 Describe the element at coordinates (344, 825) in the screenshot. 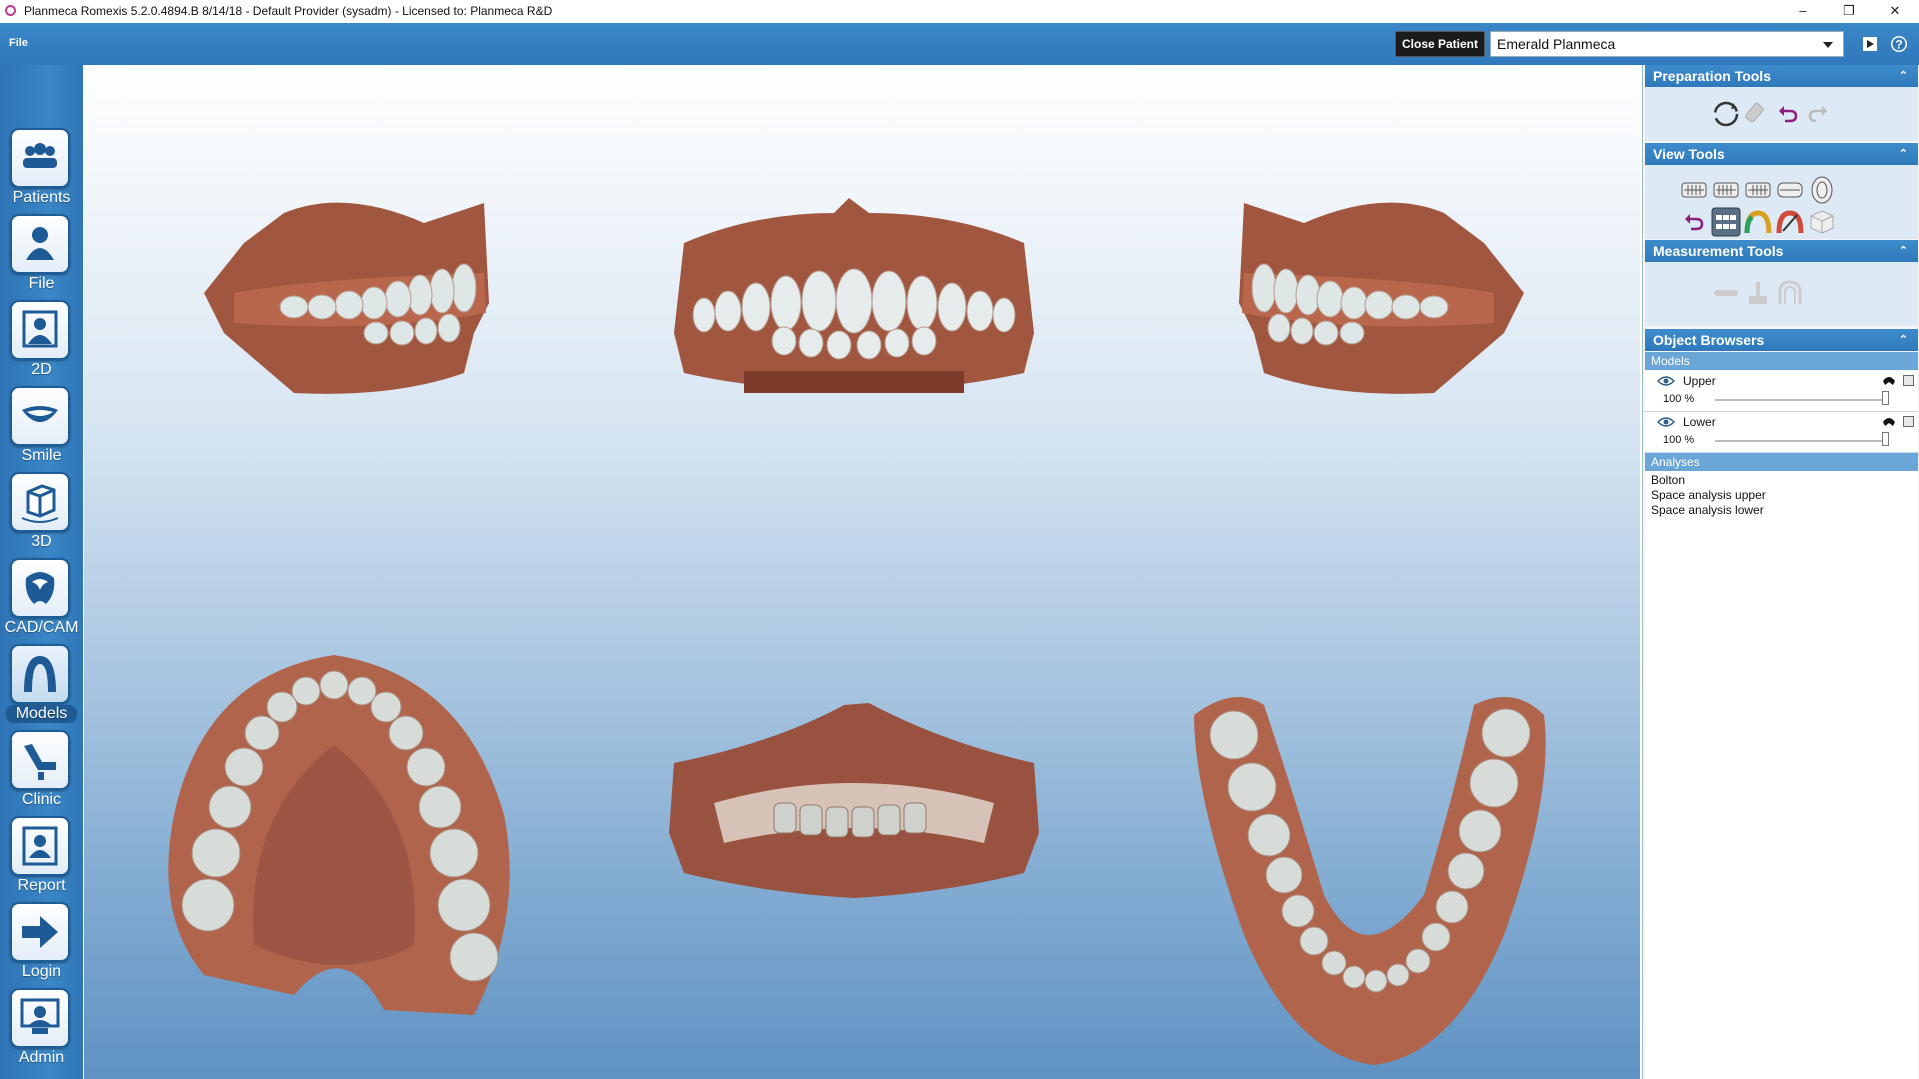

I see `model-view-upper-occlusal` at that location.